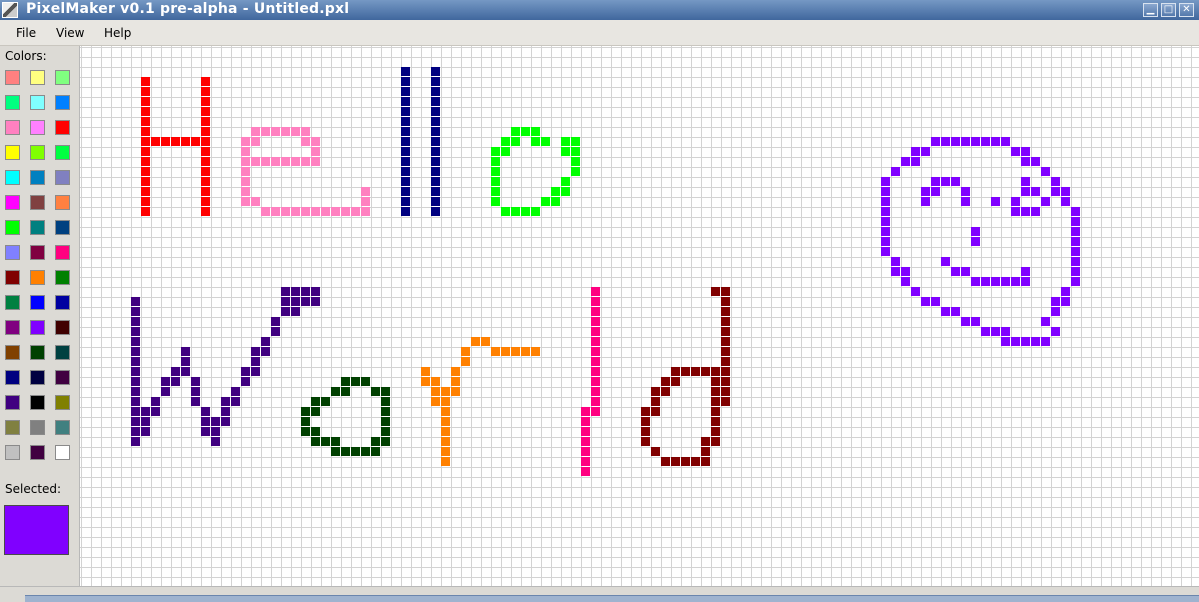 The image size is (1199, 602). Describe the element at coordinates (117, 33) in the screenshot. I see `menu-help: Help` at that location.